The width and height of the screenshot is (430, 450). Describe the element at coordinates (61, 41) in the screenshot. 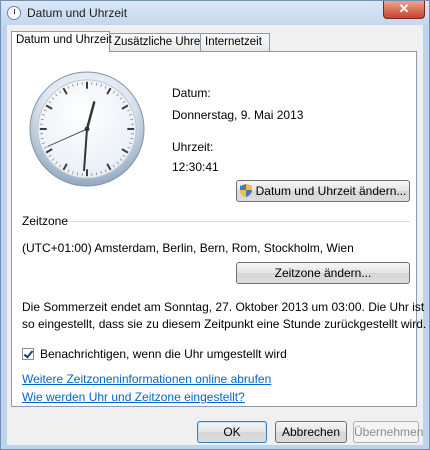

I see `tab-date-and-time: Datum und Uhrzeit` at that location.